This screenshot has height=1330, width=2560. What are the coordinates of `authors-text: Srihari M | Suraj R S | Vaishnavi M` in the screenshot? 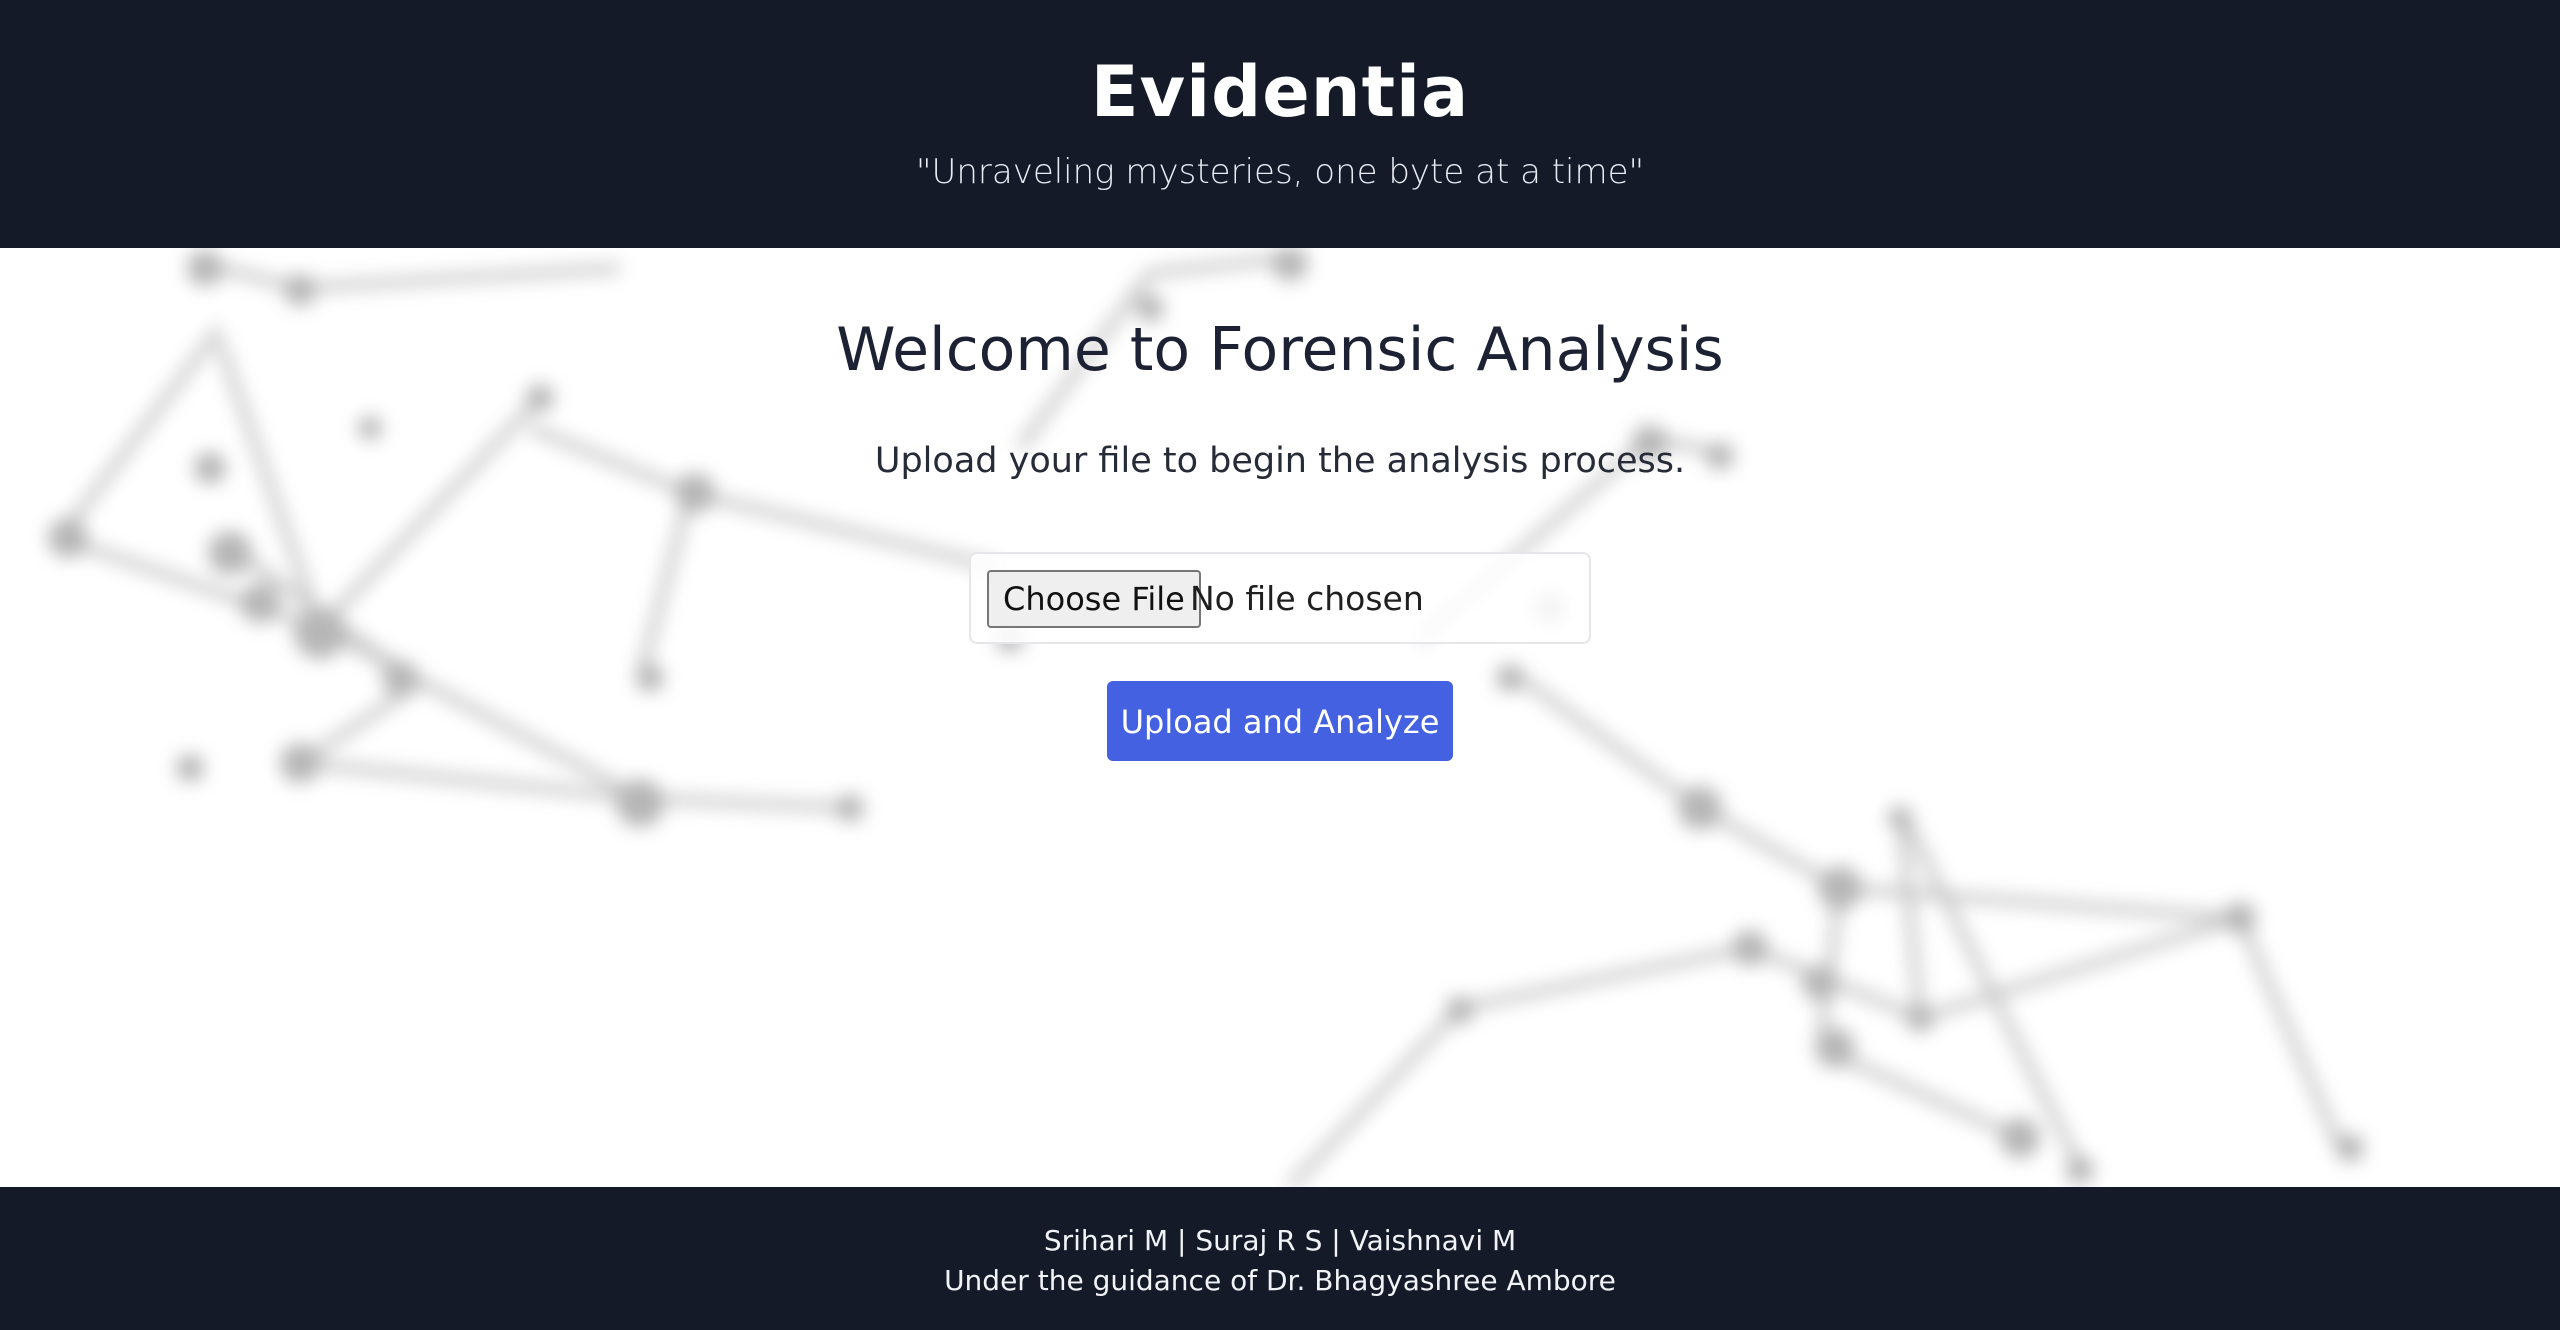 It's located at (1280, 1240).